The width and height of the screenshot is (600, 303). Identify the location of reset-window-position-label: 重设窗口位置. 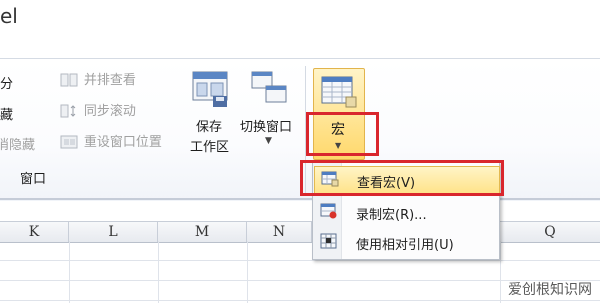
(122, 142).